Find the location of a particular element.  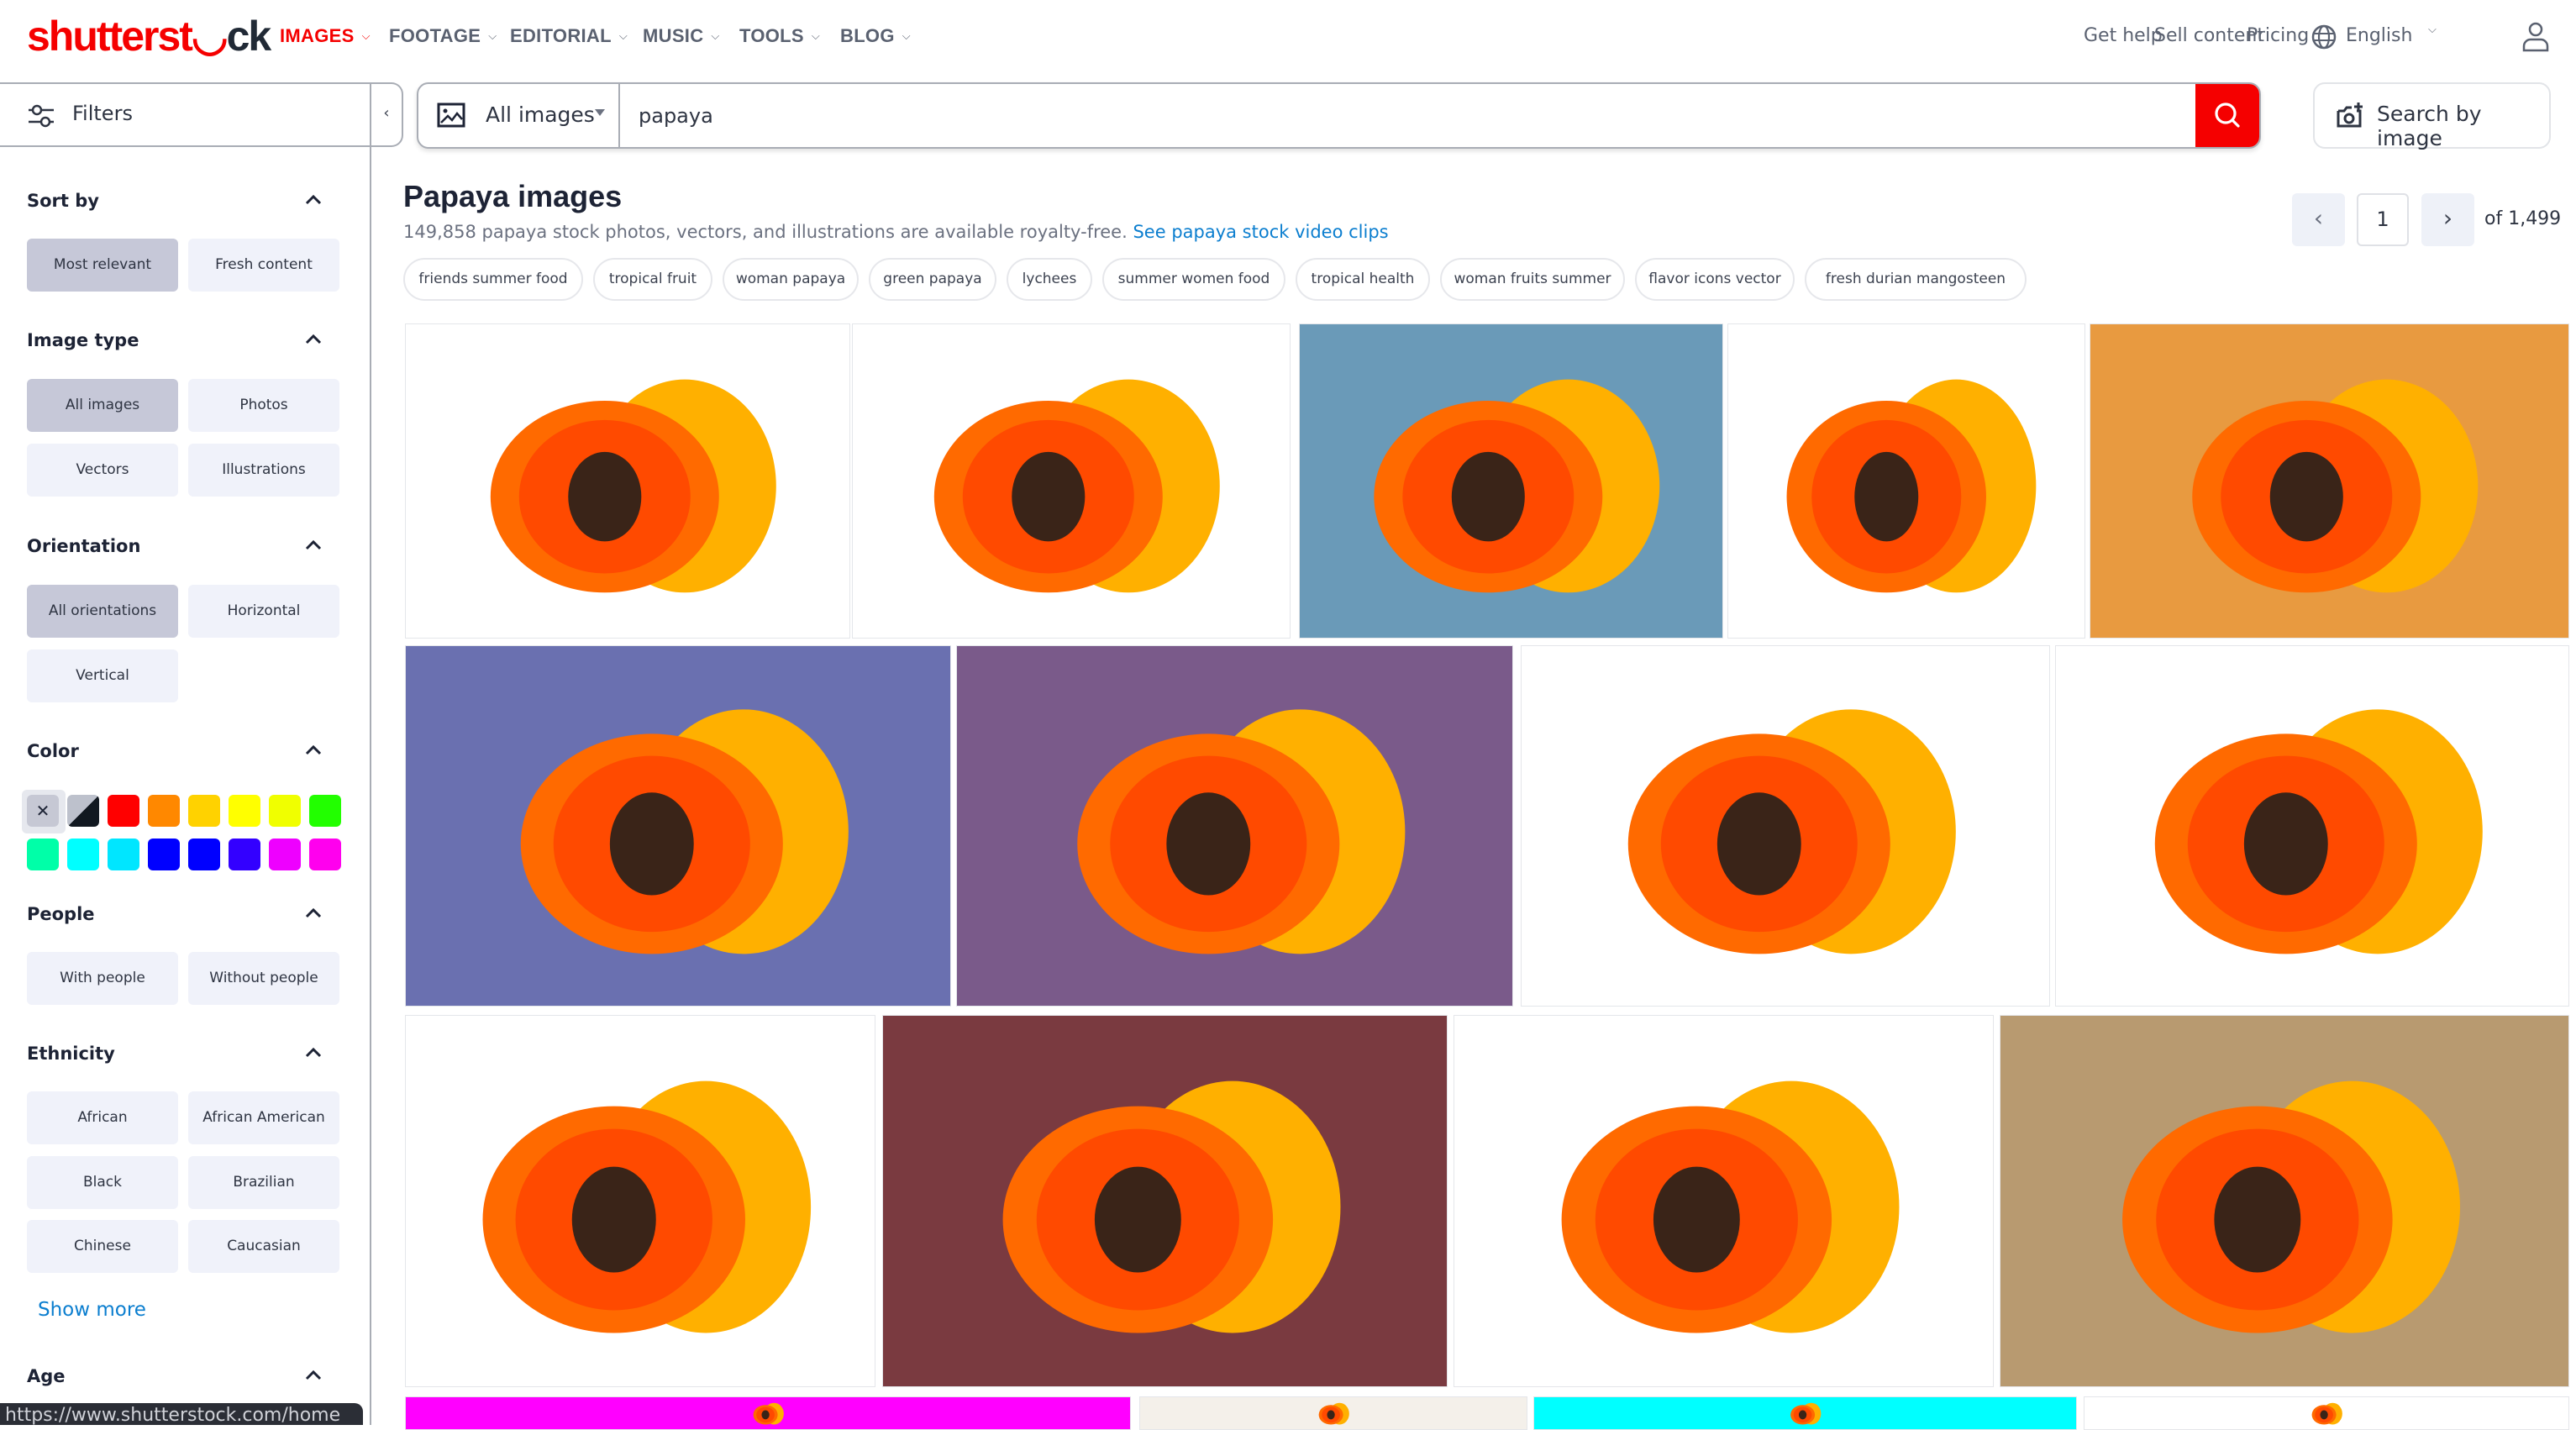

nav-images: IMAGES ⌵ is located at coordinates (325, 36).